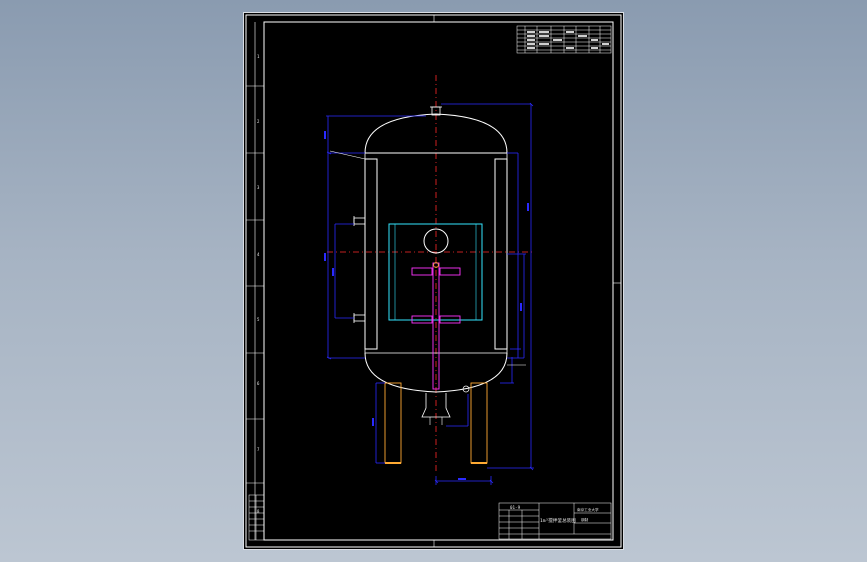 The height and width of the screenshot is (562, 867). I want to click on revision-table, so click(256, 517).